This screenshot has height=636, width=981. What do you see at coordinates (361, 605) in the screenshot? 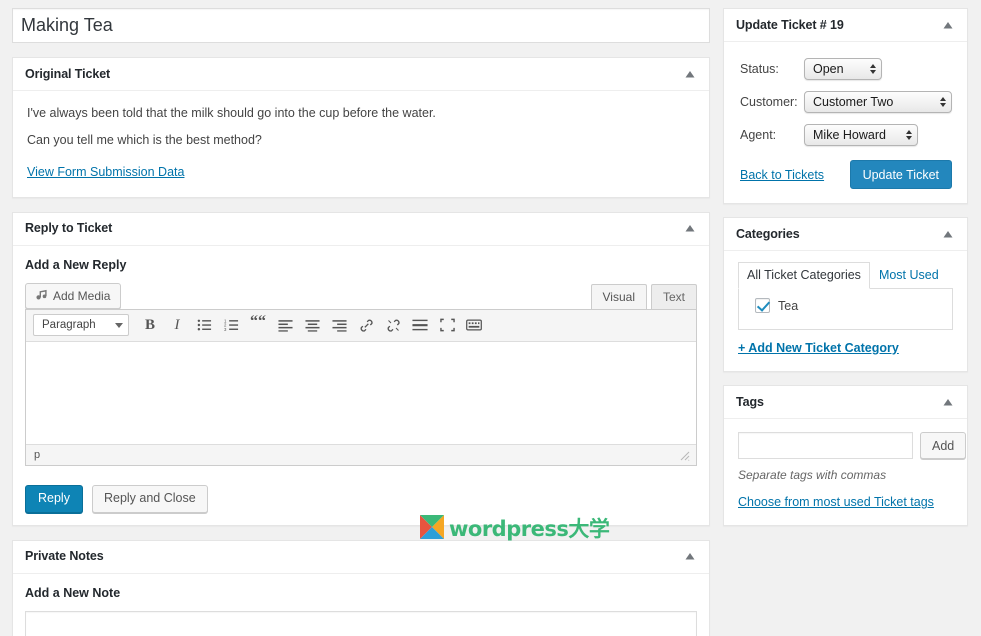
I see `private-notes-body: Add a New Note` at bounding box center [361, 605].